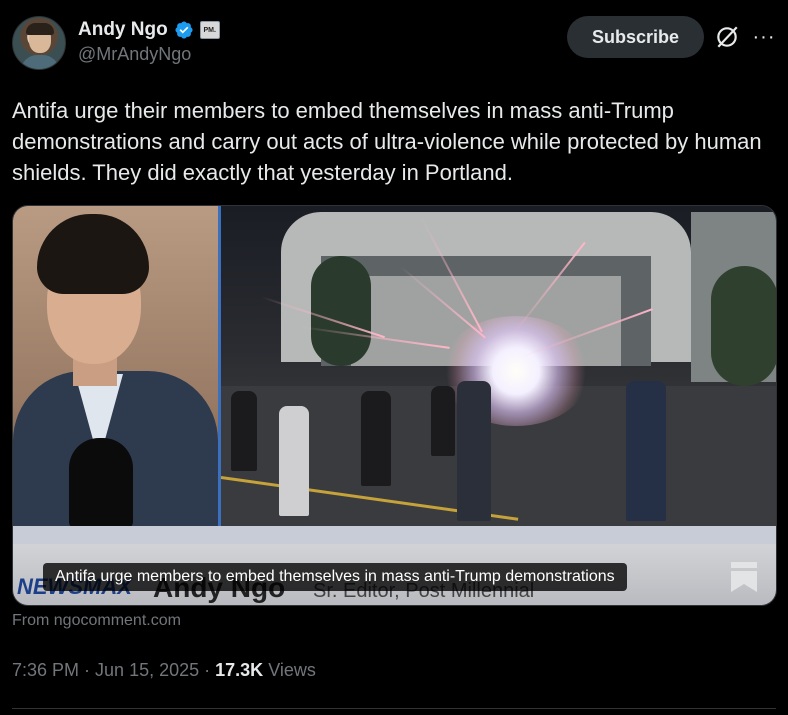  What do you see at coordinates (744, 577) in the screenshot?
I see `bookmark-icon` at bounding box center [744, 577].